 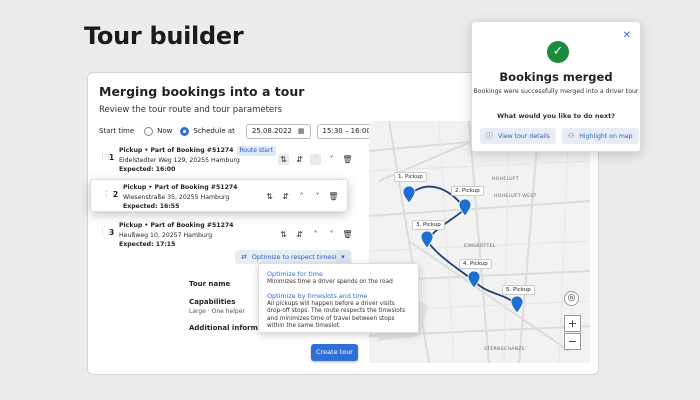 I want to click on pin-label-4: 4. Pickup, so click(x=475, y=264).